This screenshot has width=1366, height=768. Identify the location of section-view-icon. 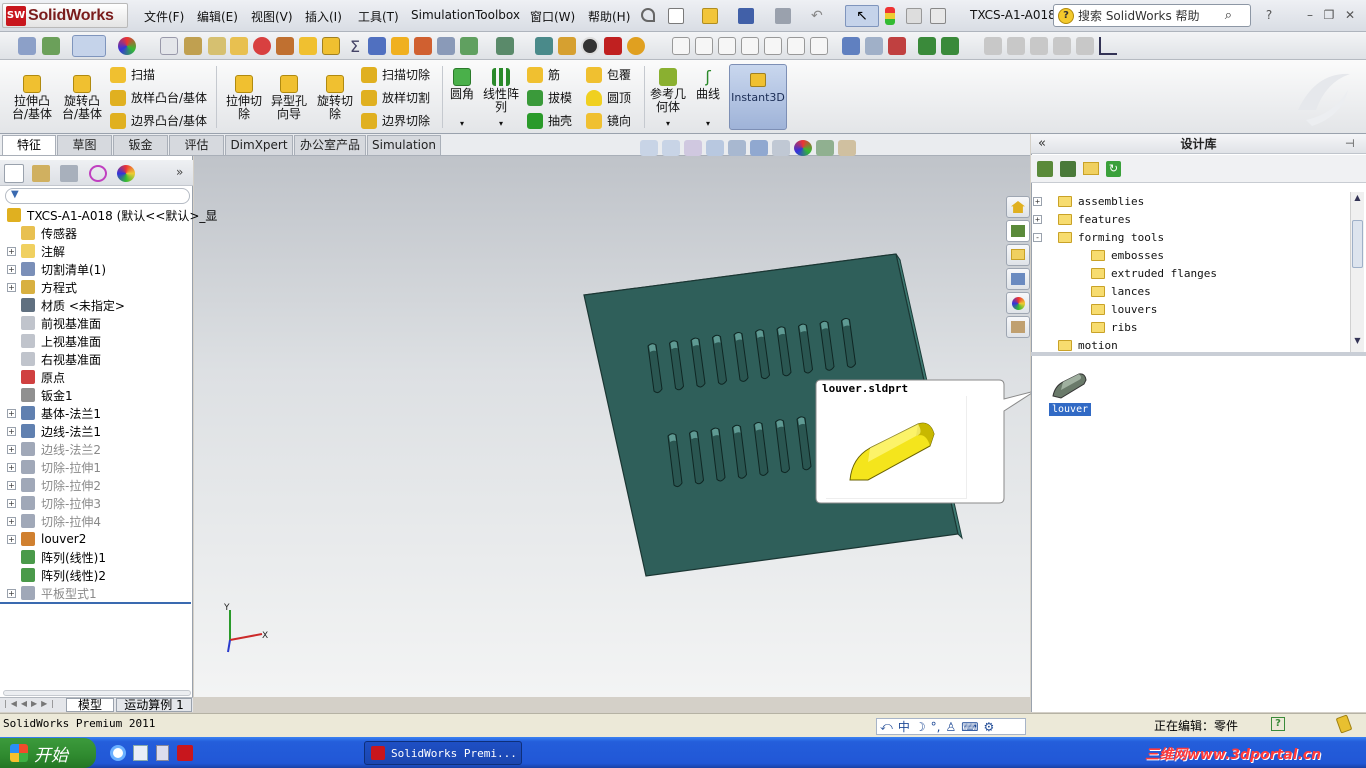
(715, 148).